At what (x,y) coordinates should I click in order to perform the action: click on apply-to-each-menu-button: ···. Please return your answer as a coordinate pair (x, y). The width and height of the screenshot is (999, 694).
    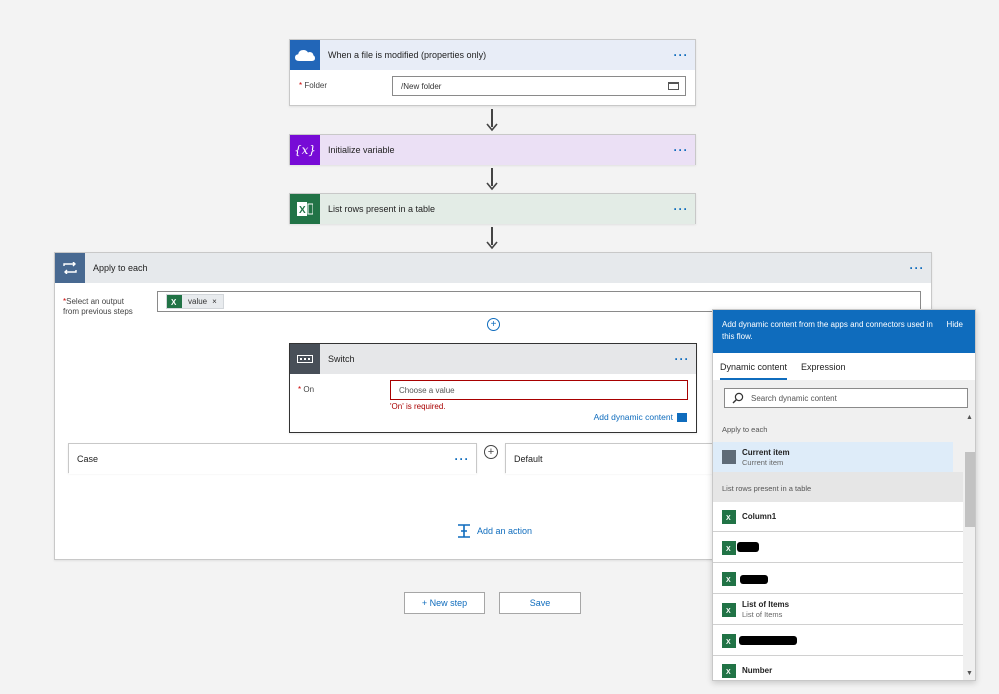
    Looking at the image, I should click on (917, 268).